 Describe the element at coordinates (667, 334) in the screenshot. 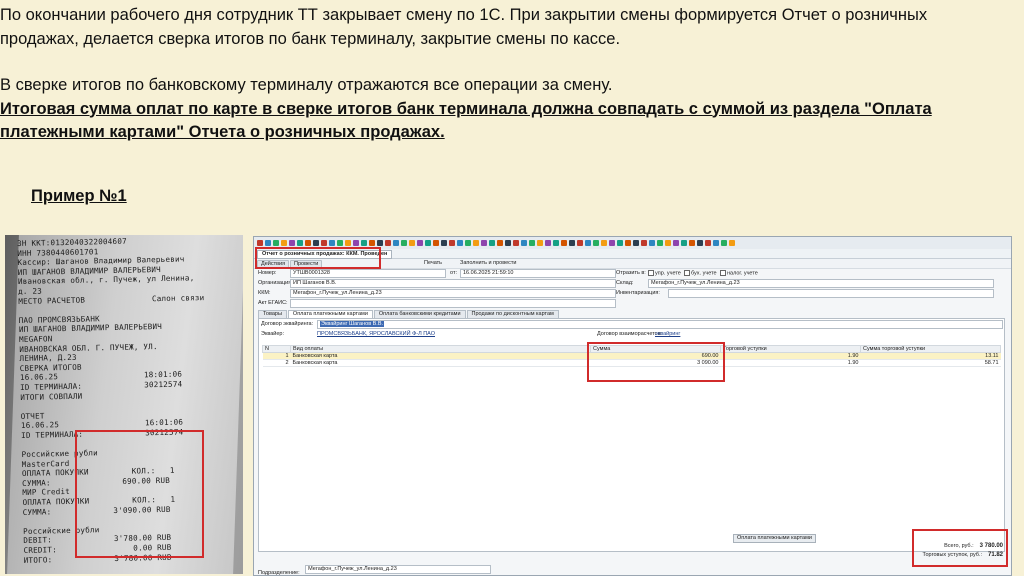

I see `contract-link: эквайринг` at that location.